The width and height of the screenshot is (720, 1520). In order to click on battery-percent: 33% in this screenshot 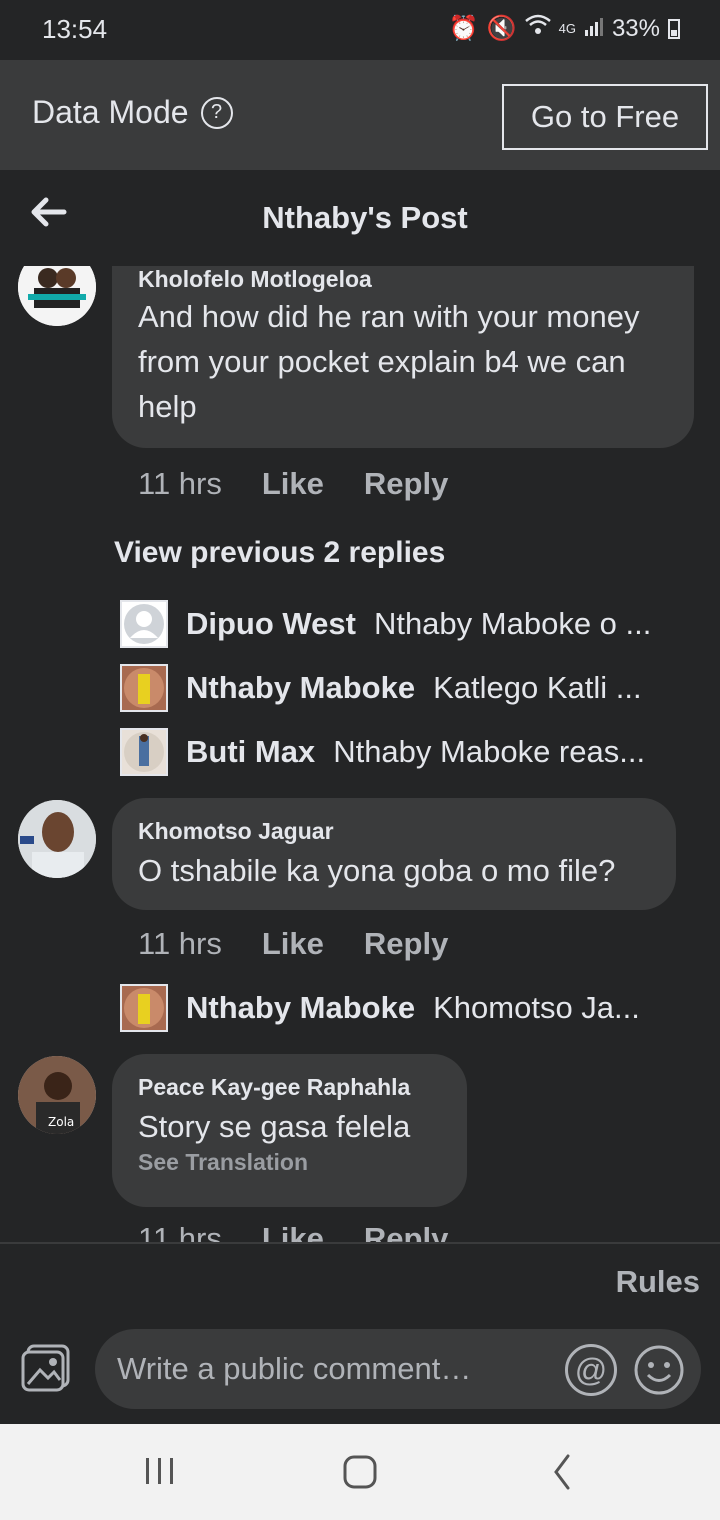, I will do `click(635, 28)`.